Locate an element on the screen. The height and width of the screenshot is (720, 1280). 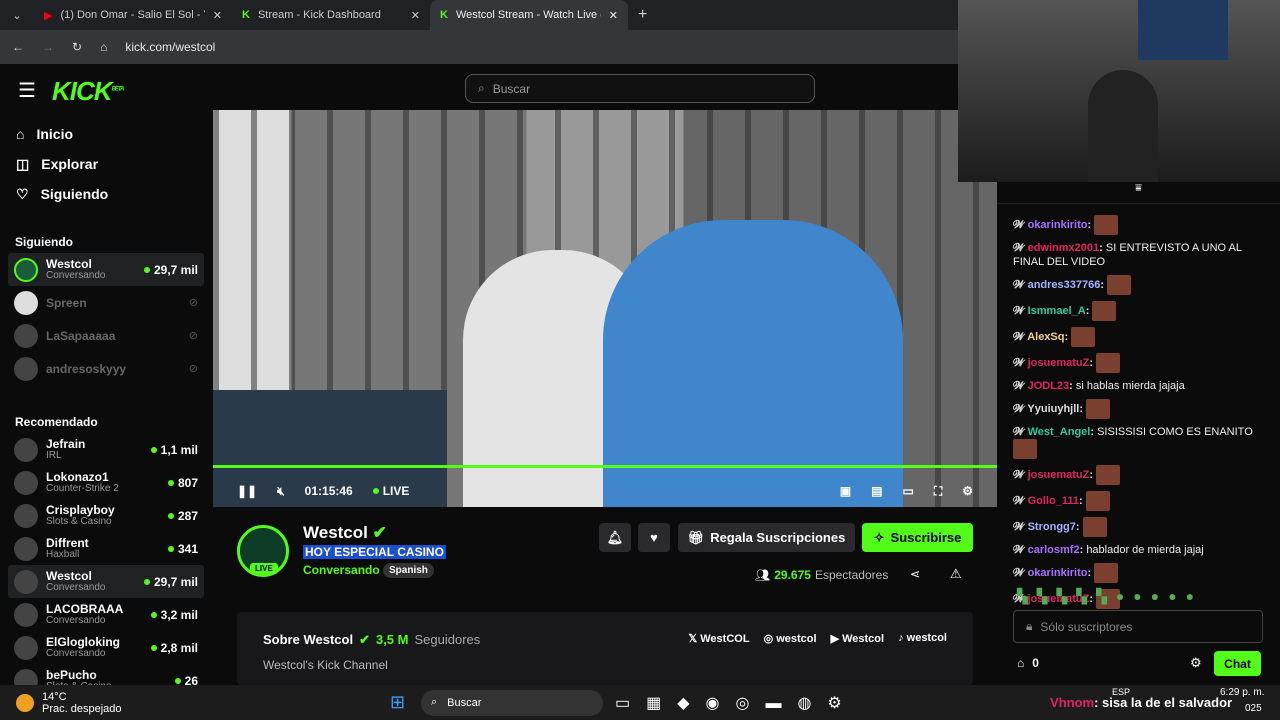
channel-item: Diffrent Haxball 341 is located at coordinates (106, 548).